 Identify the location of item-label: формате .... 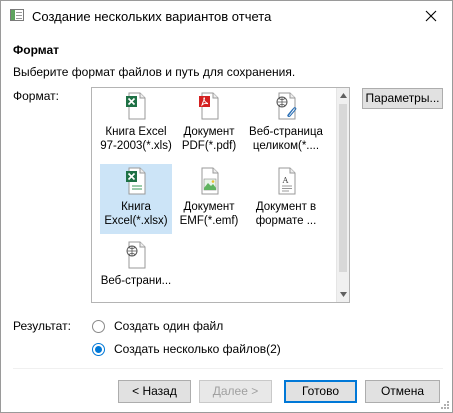
(286, 221).